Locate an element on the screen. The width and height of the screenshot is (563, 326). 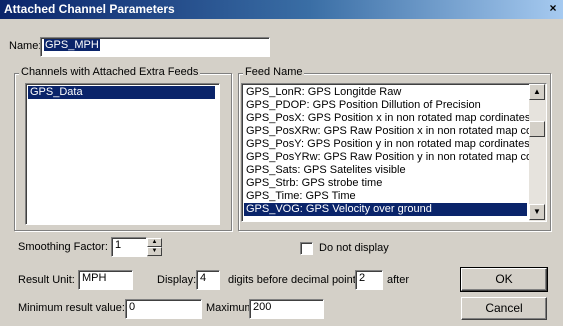
cancel-button: Cancel is located at coordinates (504, 308).